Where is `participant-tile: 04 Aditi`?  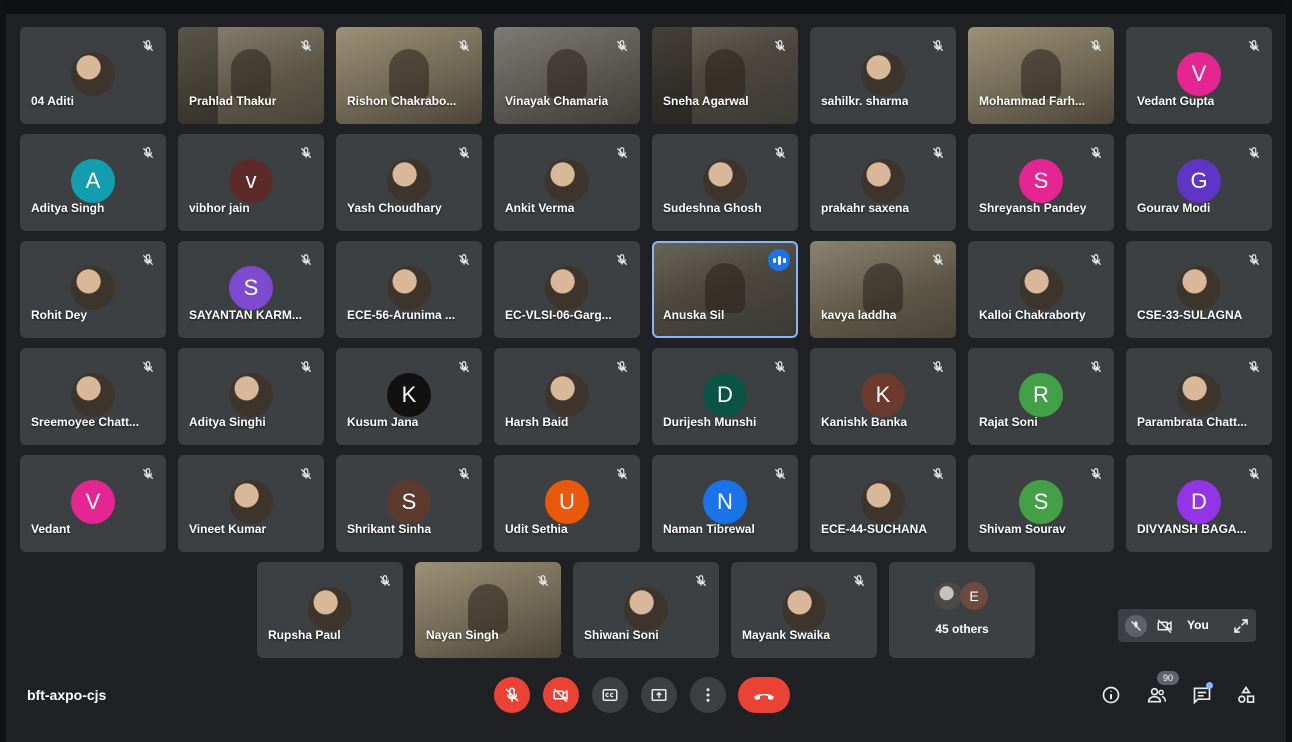
participant-tile: 04 Aditi is located at coordinates (93, 75).